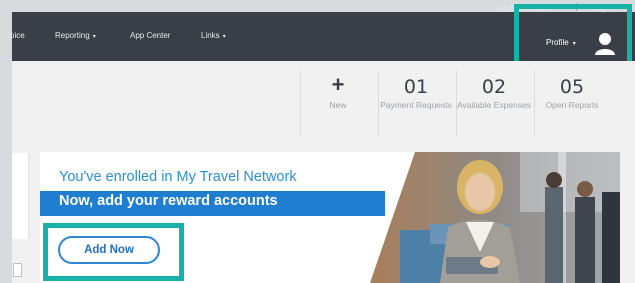  I want to click on stat-label: Open Reports, so click(572, 105).